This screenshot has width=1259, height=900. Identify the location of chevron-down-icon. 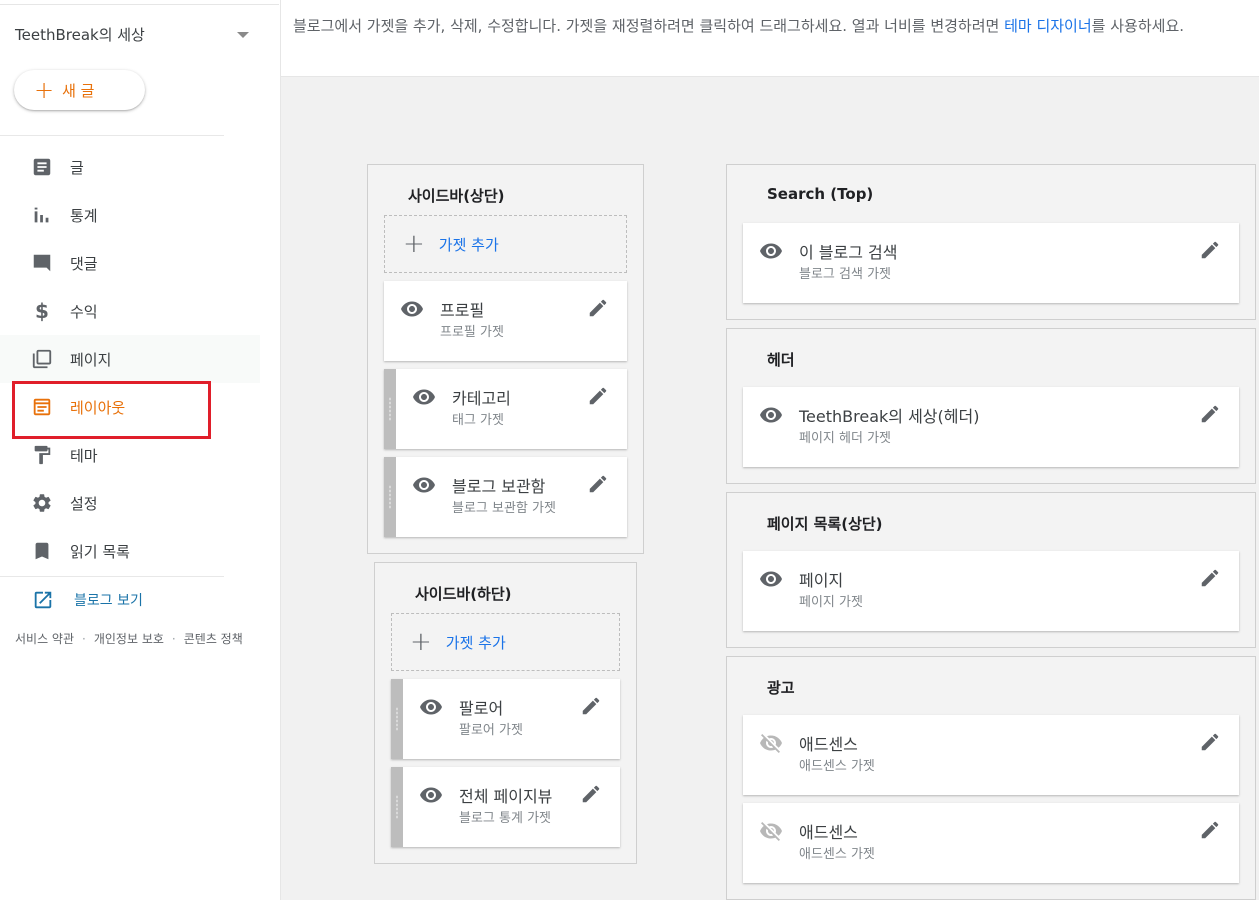
(243, 35).